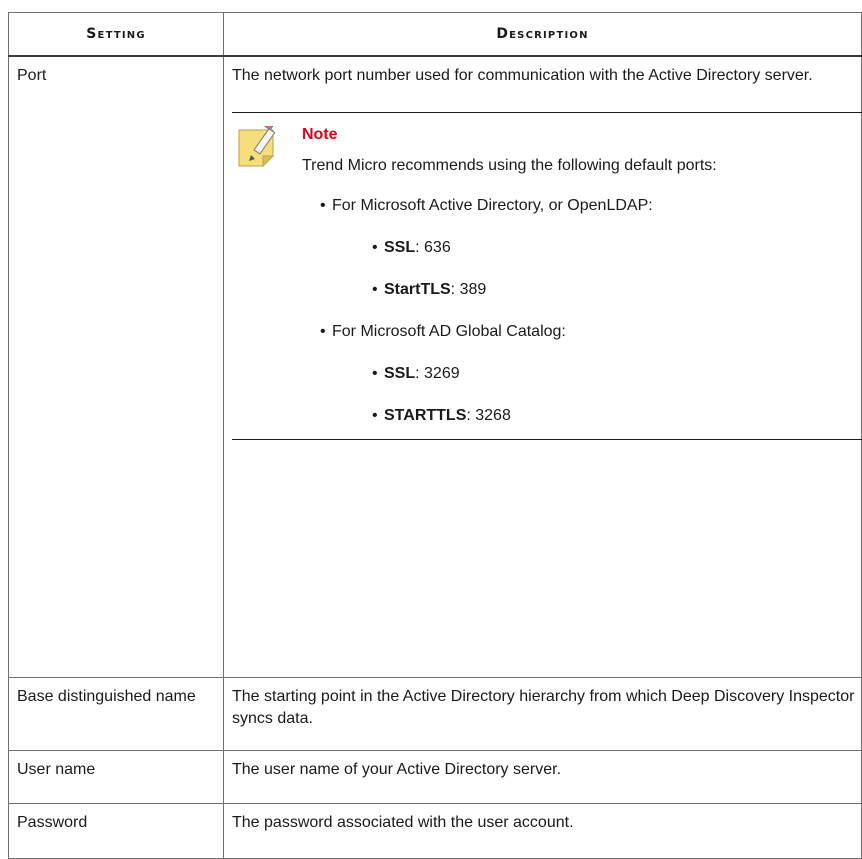 This screenshot has width=862, height=859. I want to click on list-item: • STARTTLS: 3268, so click(617, 416).